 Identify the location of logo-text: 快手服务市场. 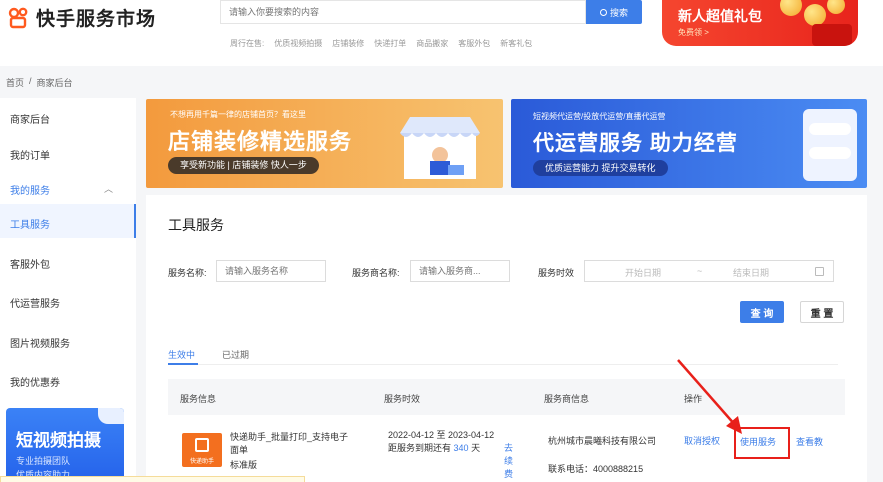
(96, 19).